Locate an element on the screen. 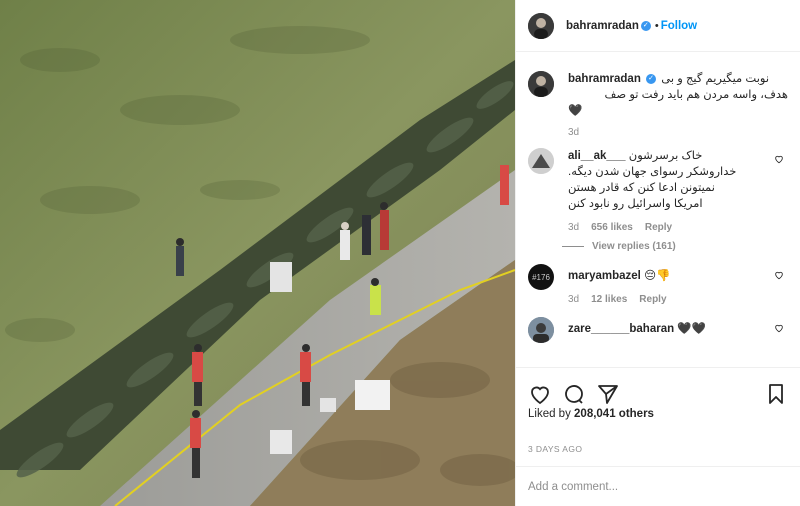 The height and width of the screenshot is (506, 800). comment-item: #176 maryambazel 😔👎 3d 12 likes Reply is located at coordinates (658, 284).